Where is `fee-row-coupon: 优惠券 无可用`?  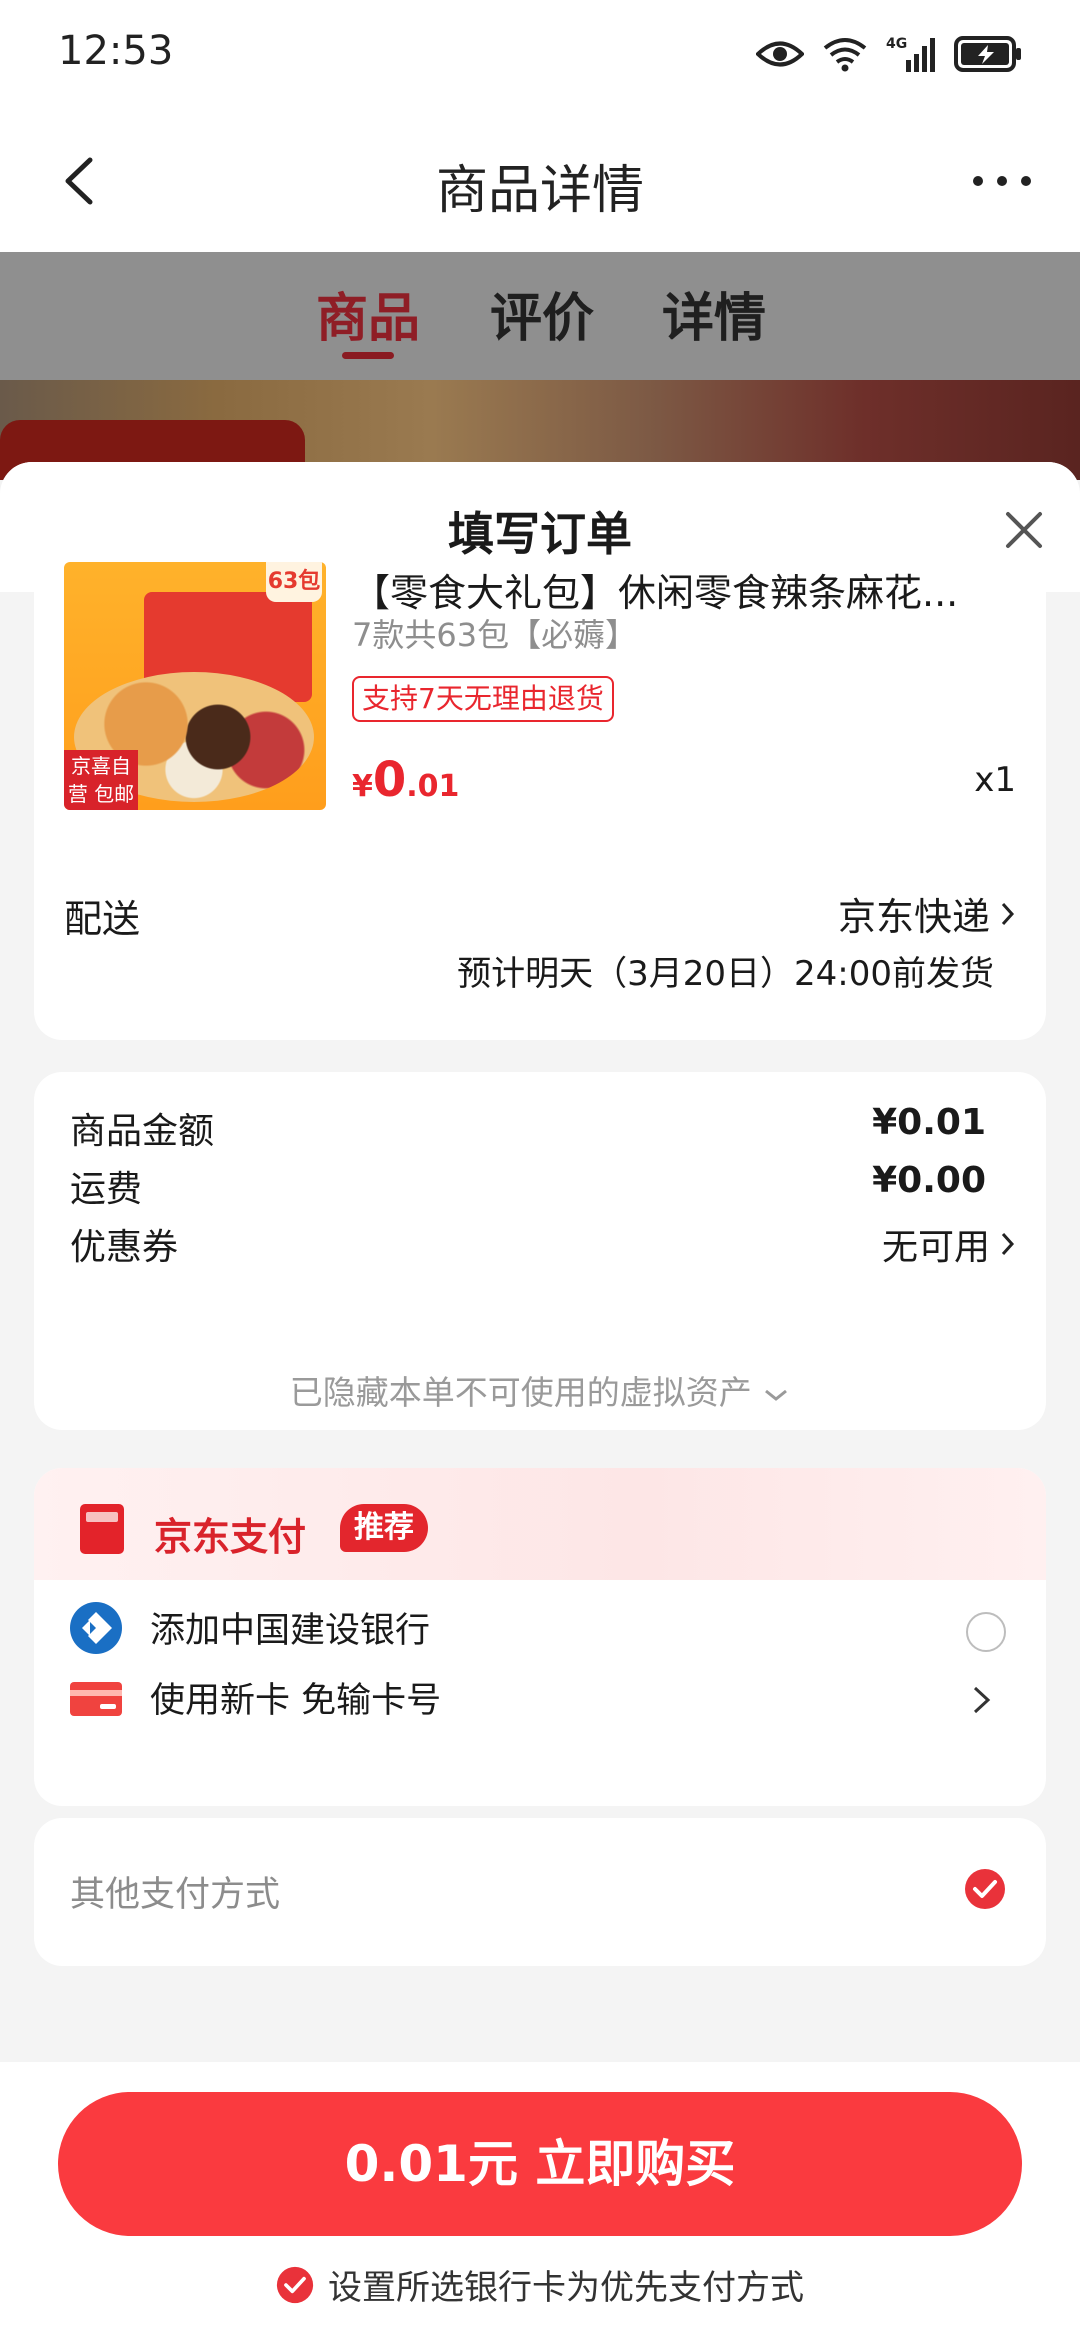 fee-row-coupon: 优惠券 无可用 is located at coordinates (542, 1243).